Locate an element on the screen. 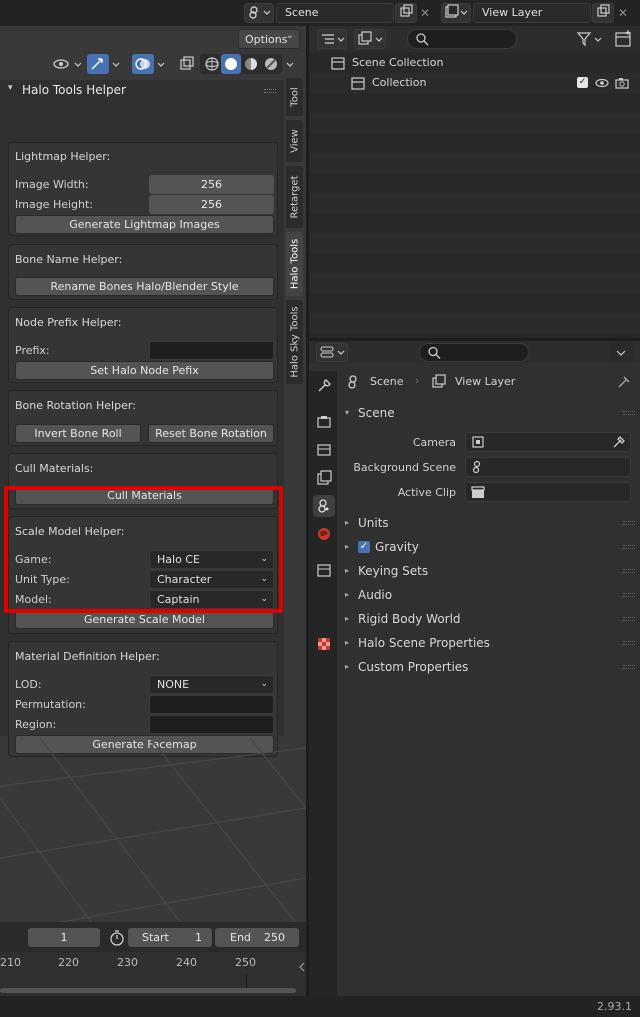  gizmo-toggle-icon is located at coordinates (98, 64).